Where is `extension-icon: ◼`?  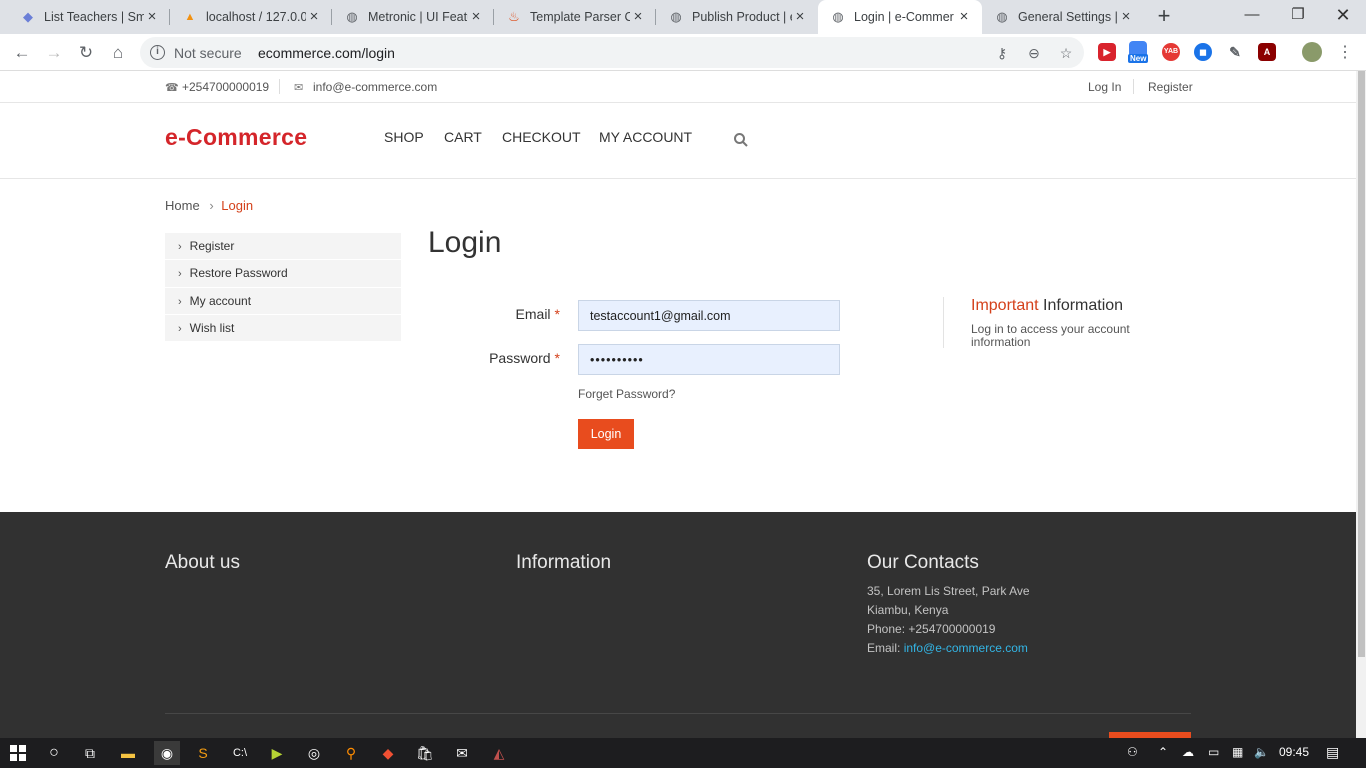 extension-icon: ◼ is located at coordinates (1203, 52).